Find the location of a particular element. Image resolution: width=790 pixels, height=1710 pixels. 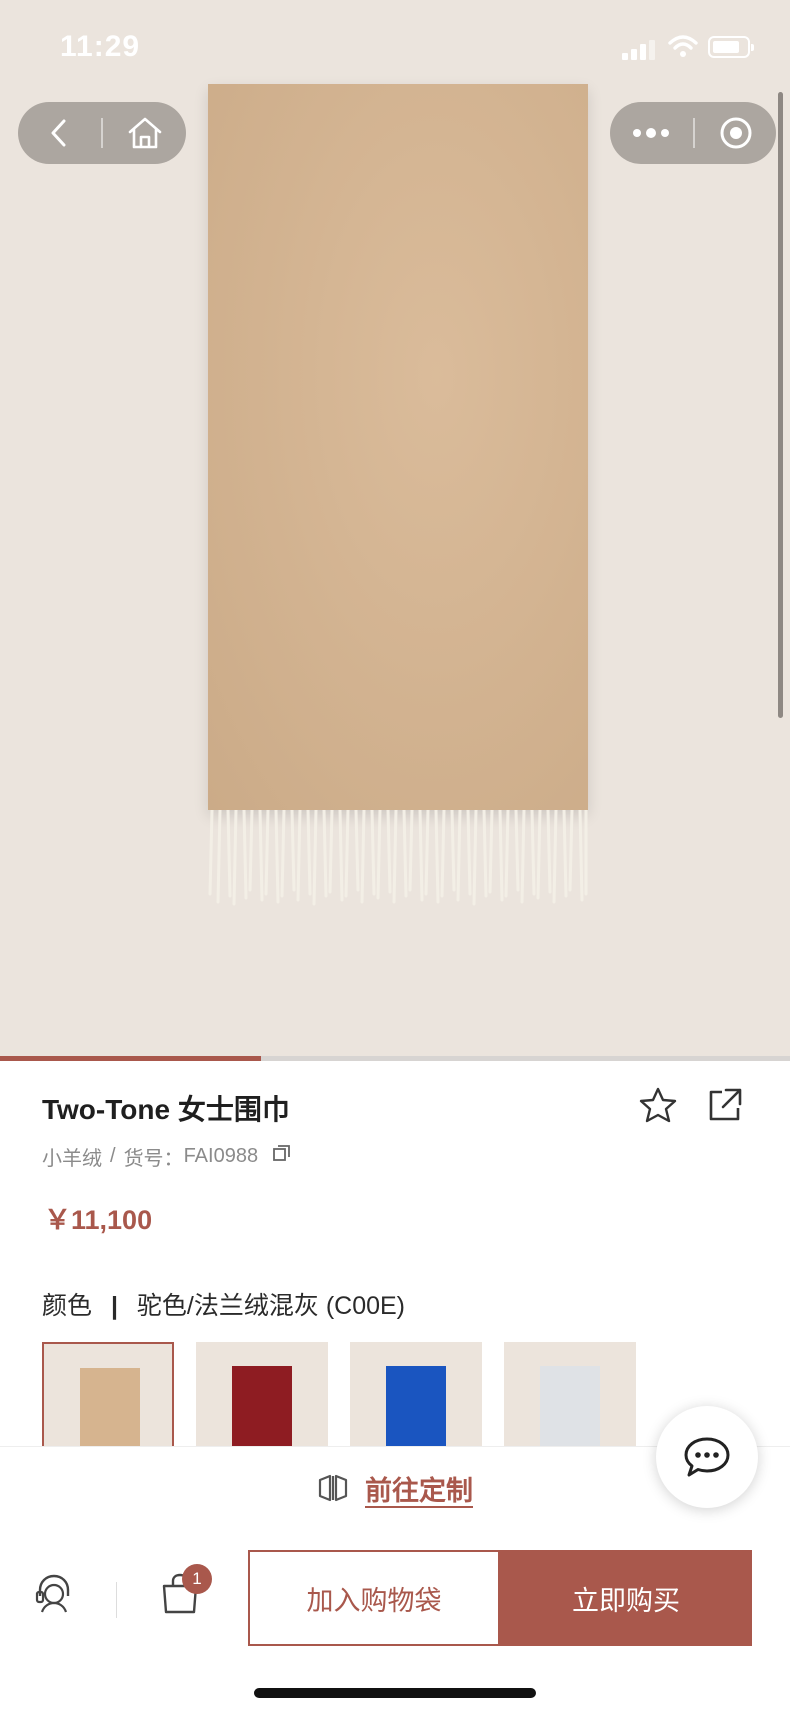

favorite-button is located at coordinates (658, 1107).